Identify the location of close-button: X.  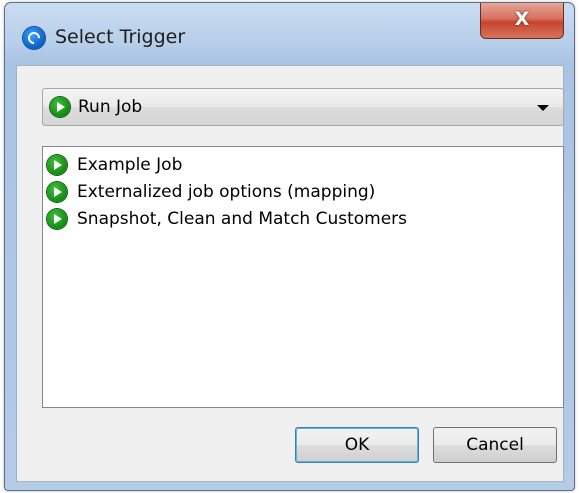
(522, 21).